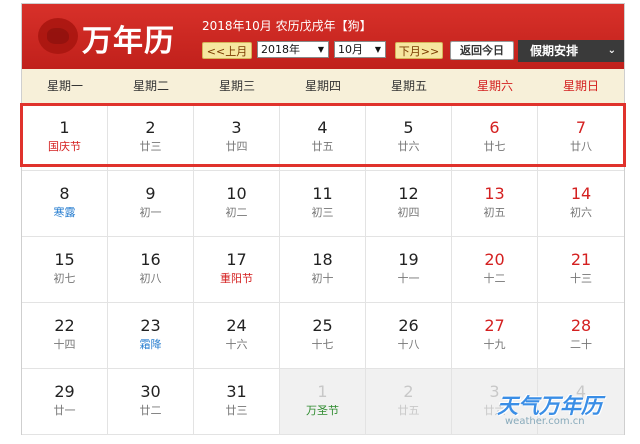 Image resolution: width=640 pixels, height=444 pixels. Describe the element at coordinates (322, 212) in the screenshot. I see `lunar-label: 初三` at that location.